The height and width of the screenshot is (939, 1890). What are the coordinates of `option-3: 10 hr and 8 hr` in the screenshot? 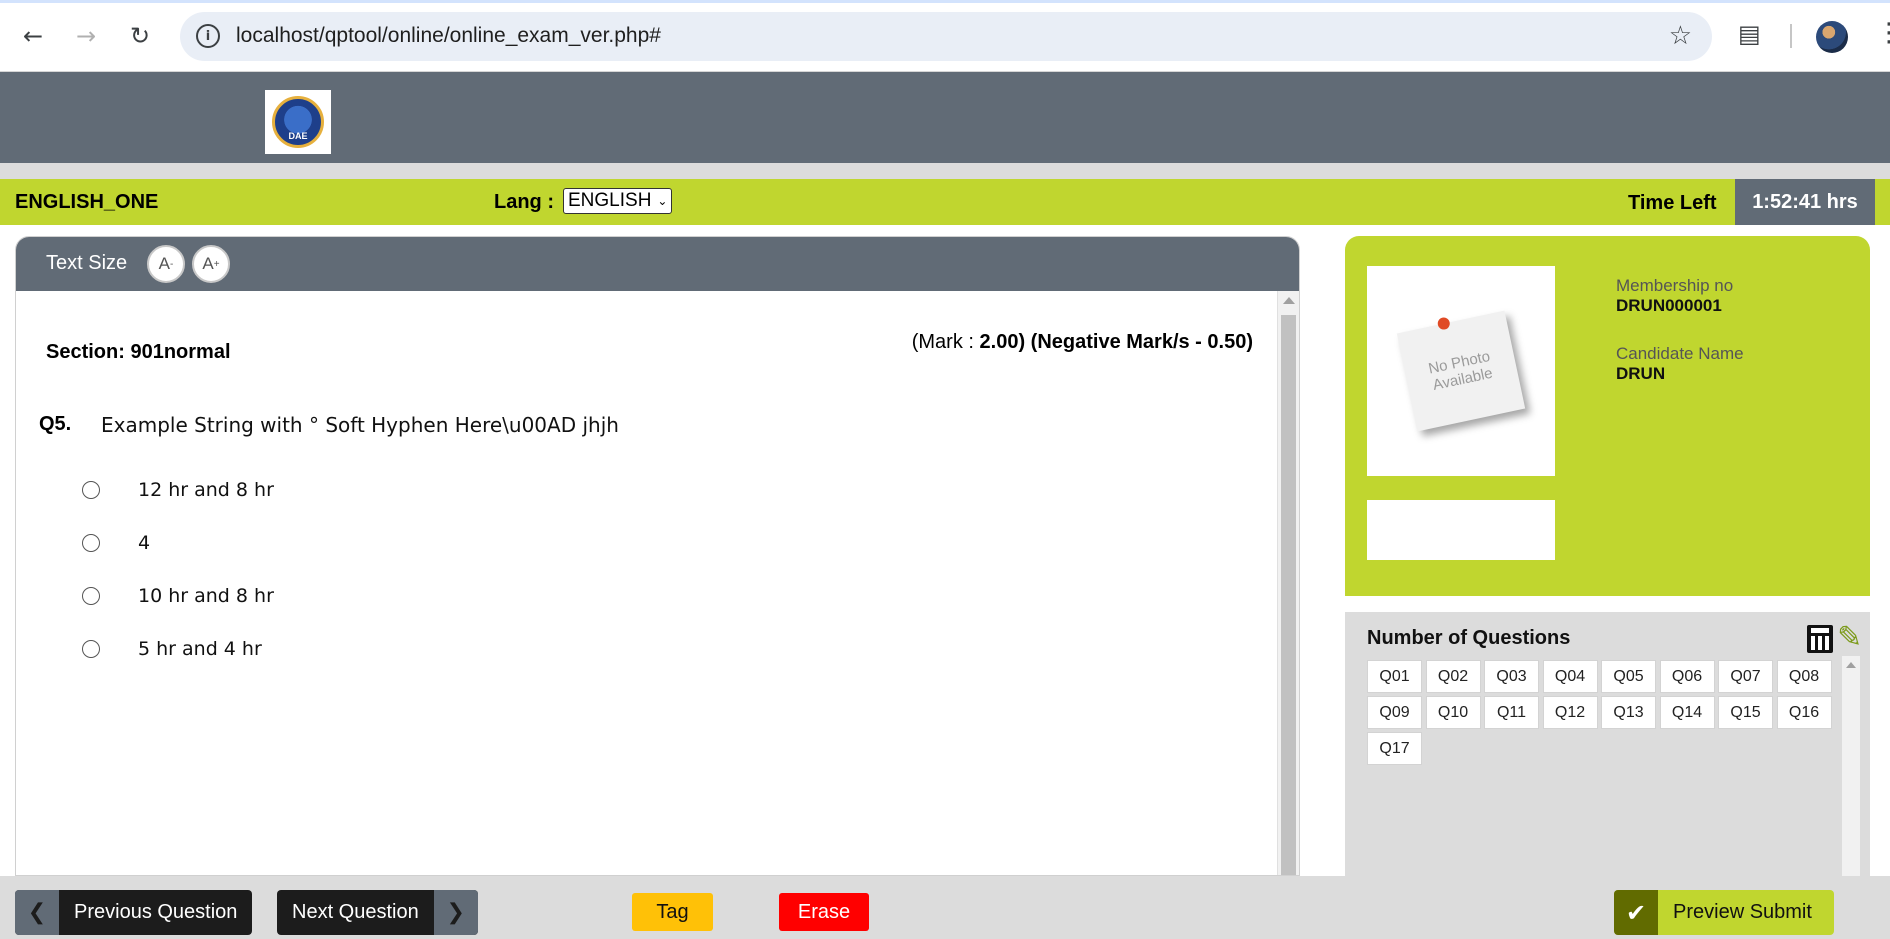 It's located at (178, 596).